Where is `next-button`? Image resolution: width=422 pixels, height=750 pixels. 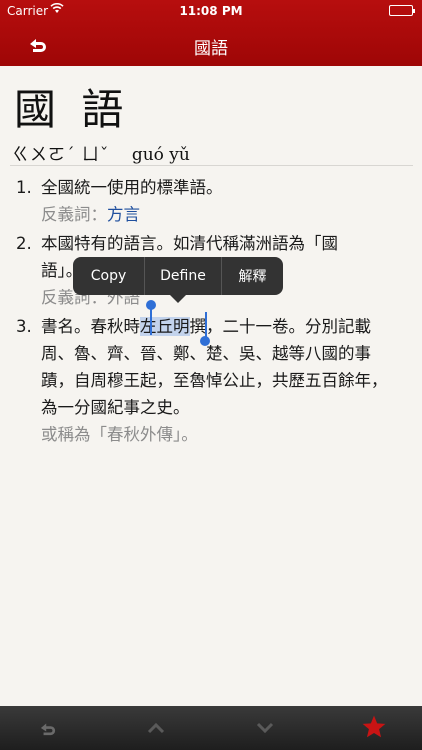 next-button is located at coordinates (265, 728).